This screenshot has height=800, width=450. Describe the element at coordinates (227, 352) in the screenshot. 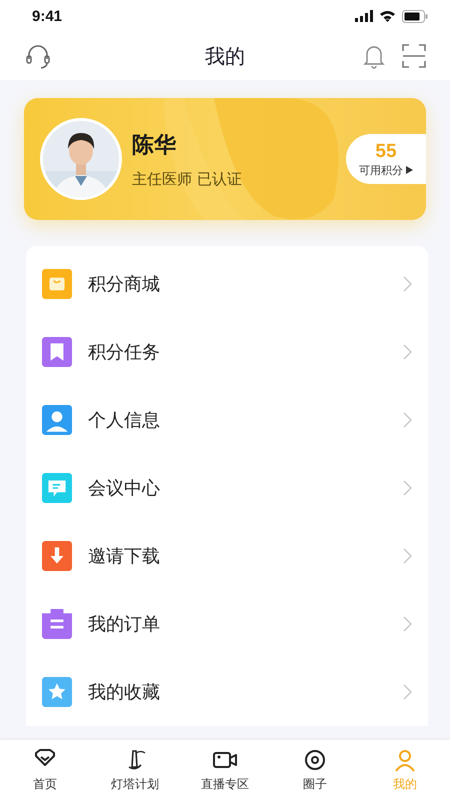

I see `menu-item: 积分任务` at that location.